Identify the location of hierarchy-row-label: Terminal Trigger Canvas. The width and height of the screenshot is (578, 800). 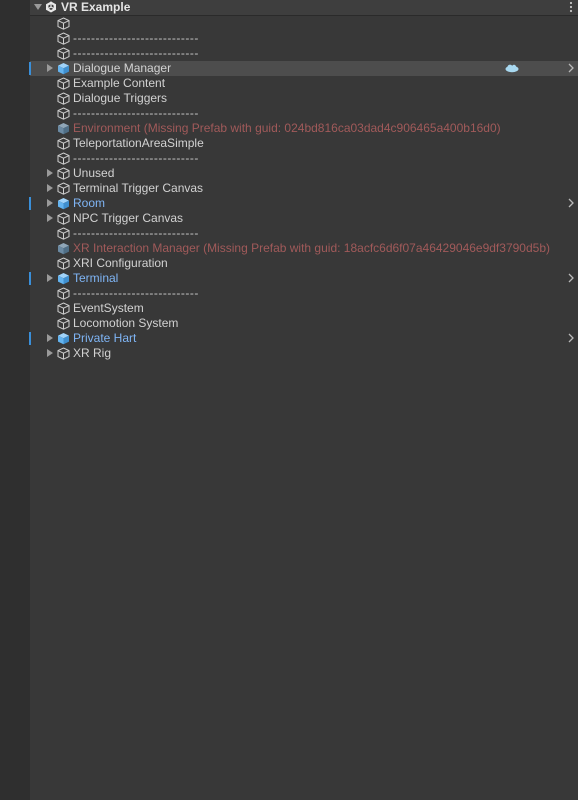
(138, 188).